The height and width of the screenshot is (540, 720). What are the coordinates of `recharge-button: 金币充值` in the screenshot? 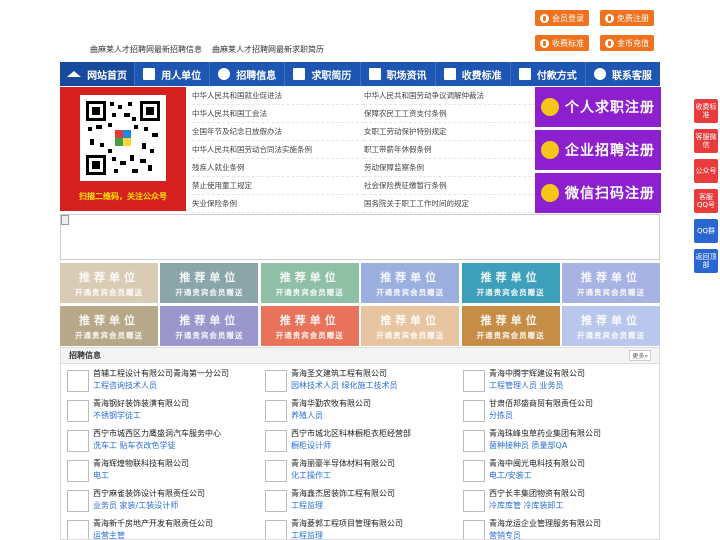 It's located at (627, 43).